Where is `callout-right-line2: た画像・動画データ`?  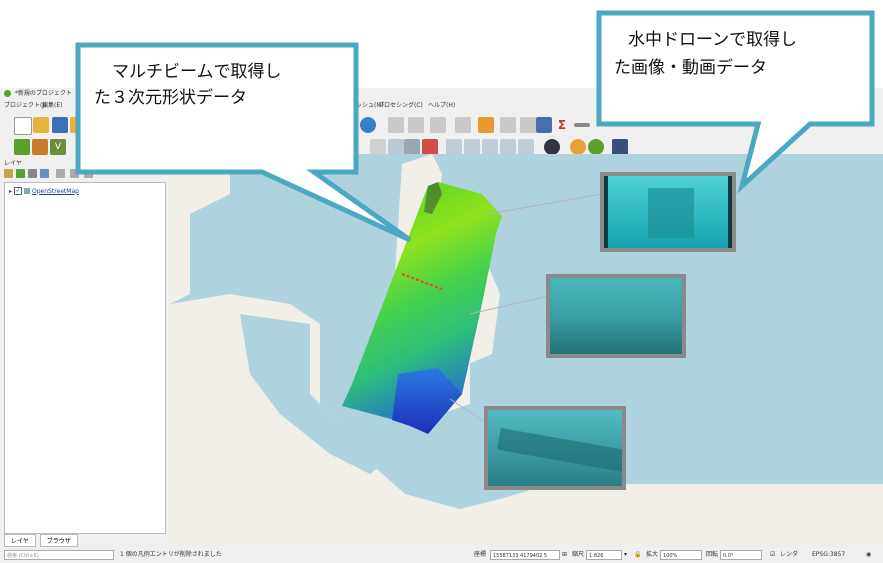
callout-right-line2: た画像・動画データ is located at coordinates (690, 68).